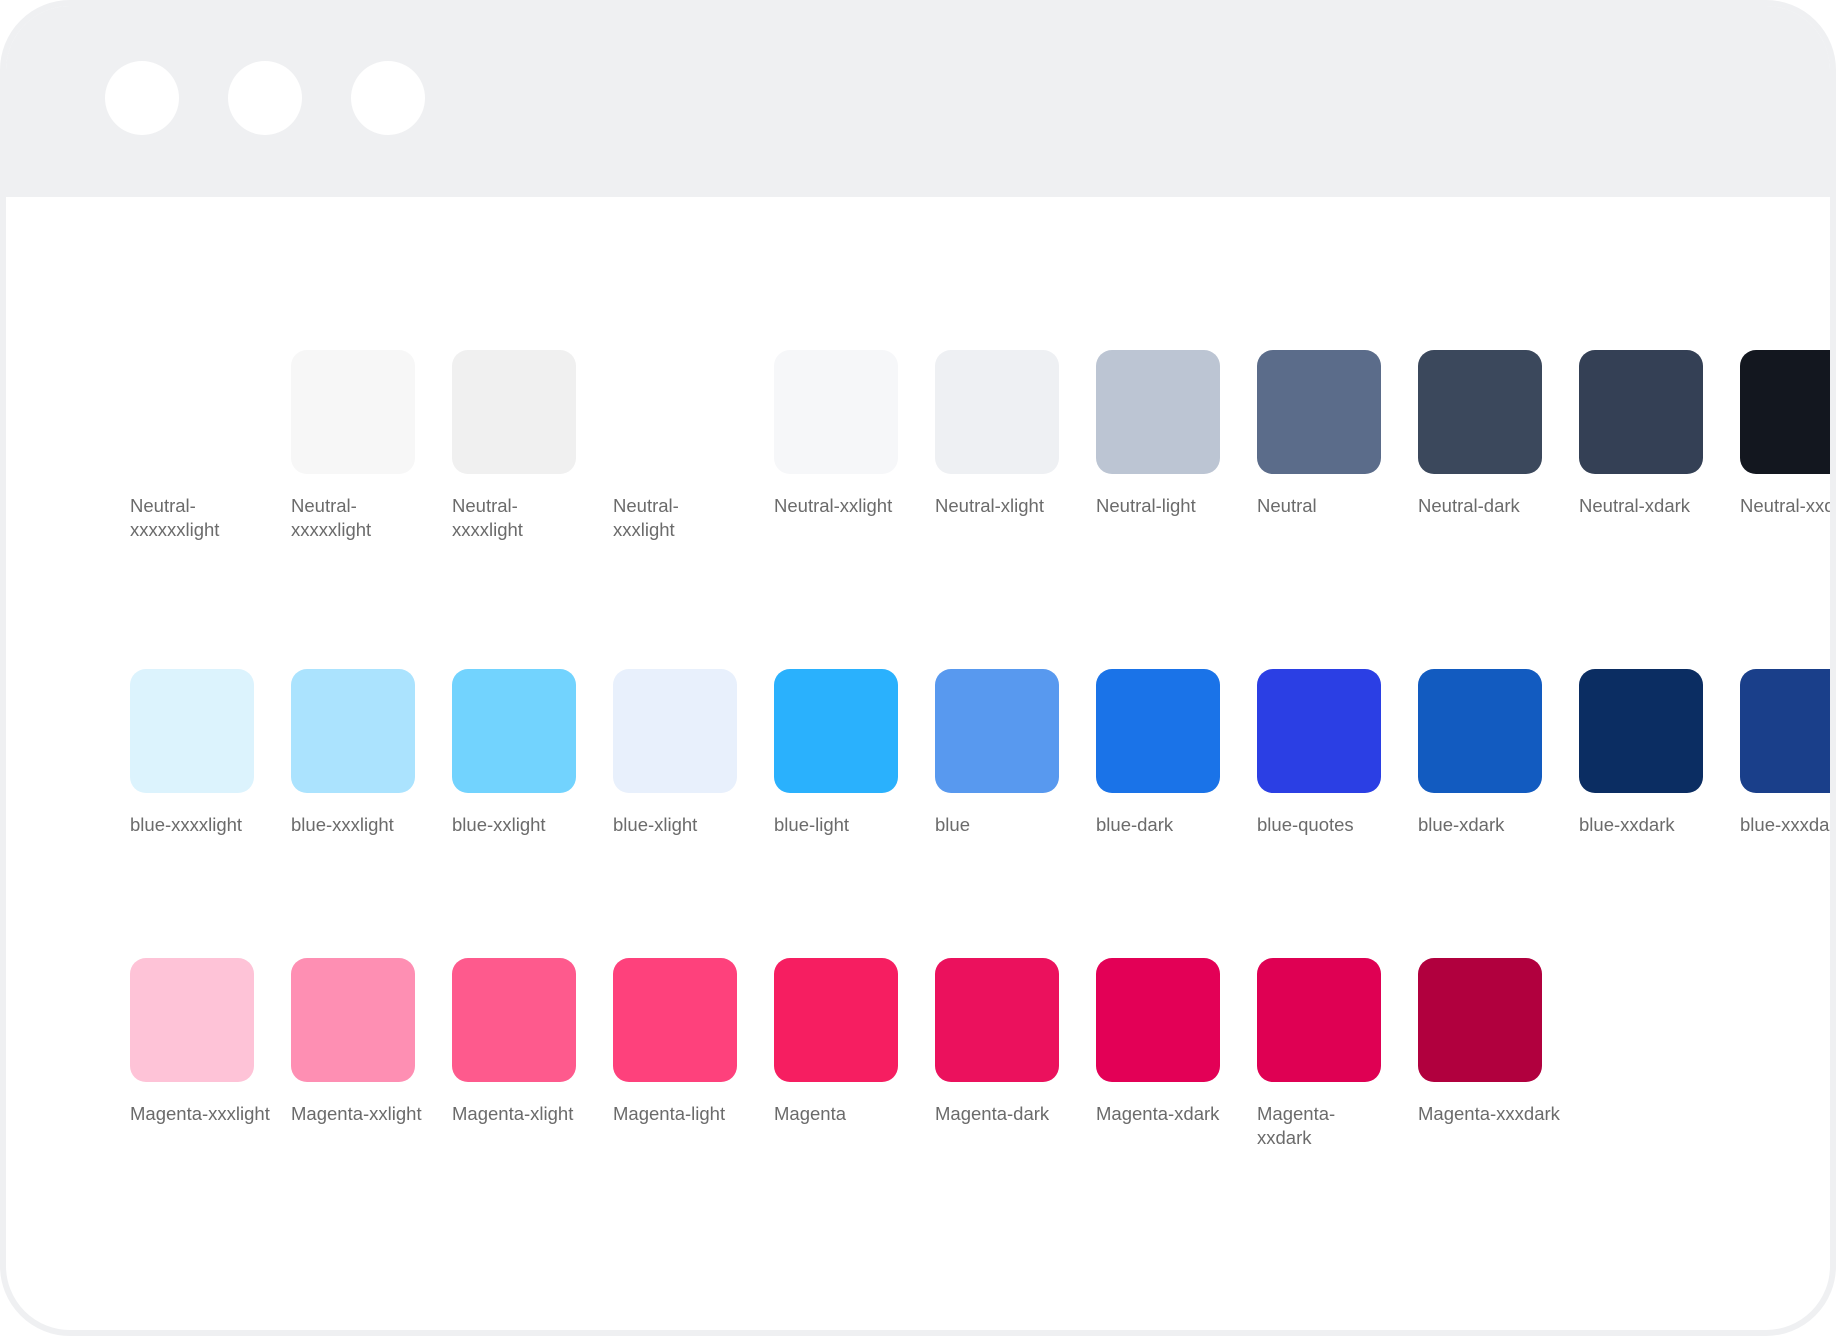 The height and width of the screenshot is (1336, 1836). I want to click on swatch-label: Magenta-xlight, so click(513, 1113).